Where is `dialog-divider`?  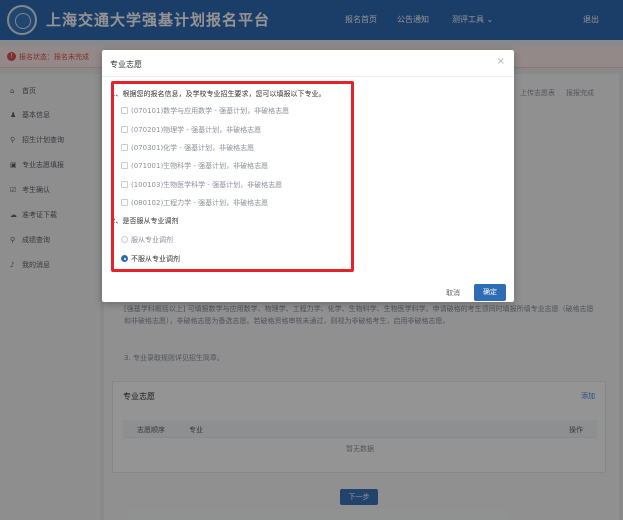 dialog-divider is located at coordinates (308, 76).